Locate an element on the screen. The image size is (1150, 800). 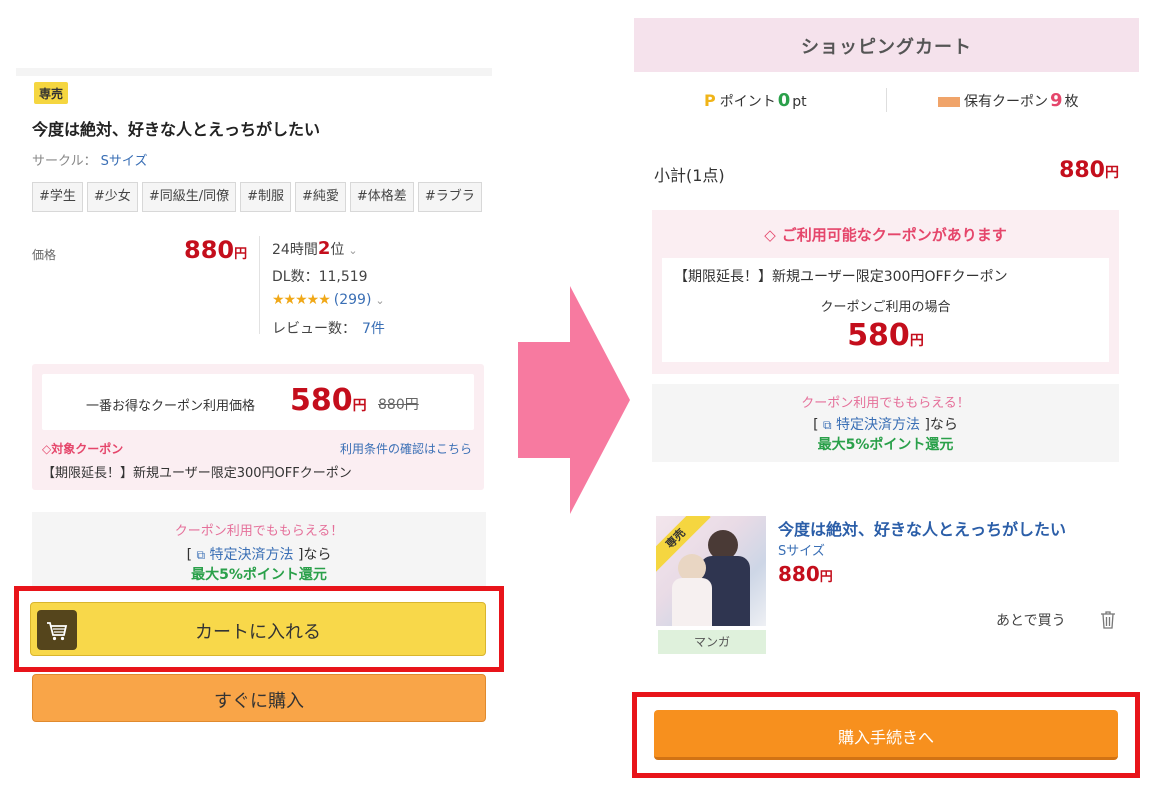
product-title: 今度は絶対、好きな人とえっちがしたい is located at coordinates (176, 129).